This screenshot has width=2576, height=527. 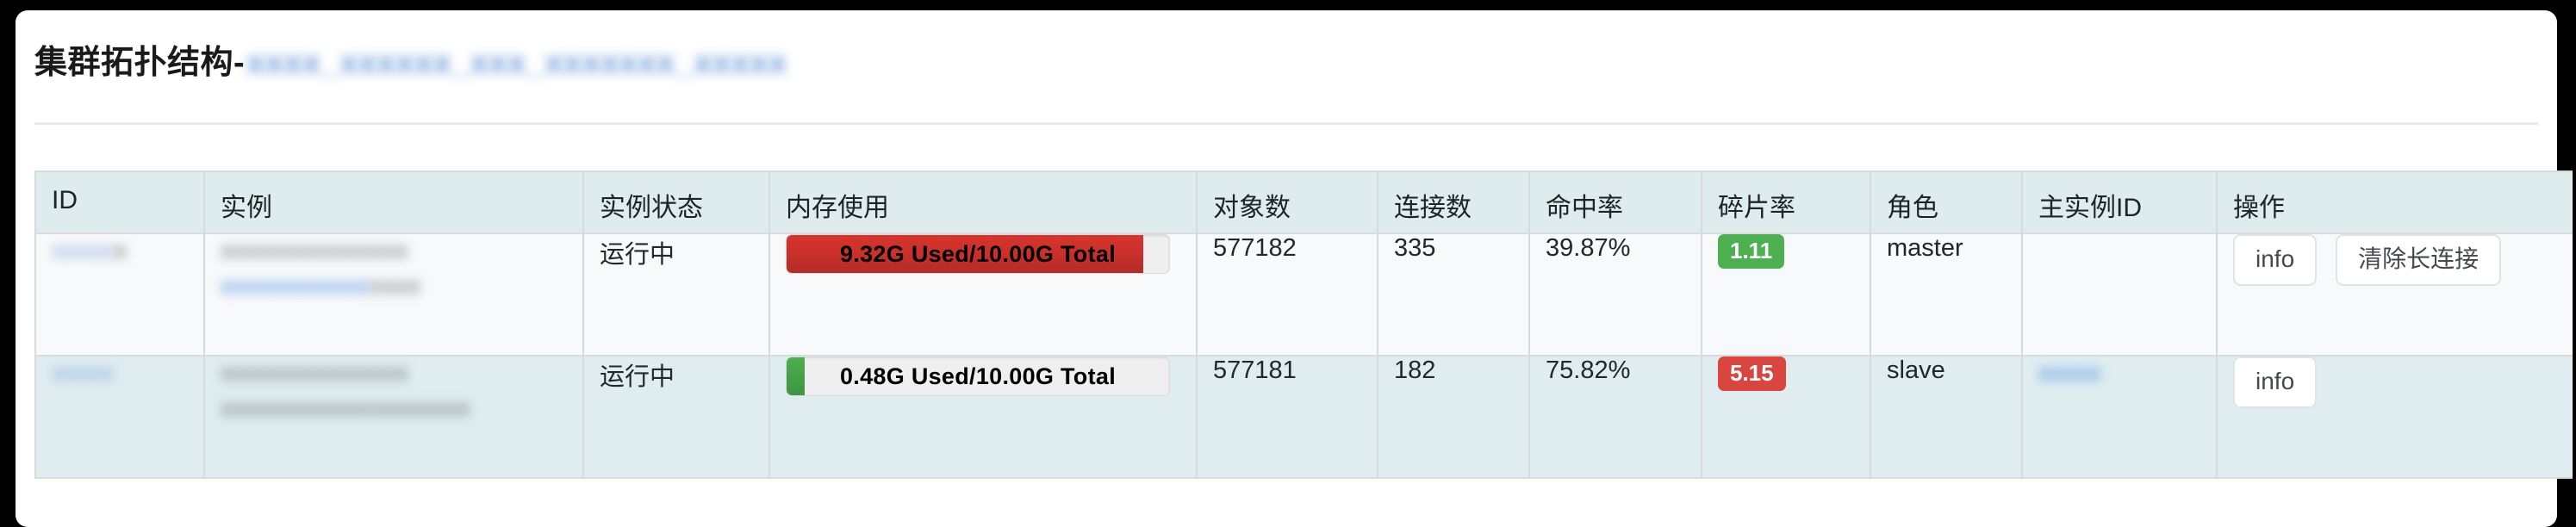 What do you see at coordinates (1752, 251) in the screenshot?
I see `fragmentation-badge: 1.11` at bounding box center [1752, 251].